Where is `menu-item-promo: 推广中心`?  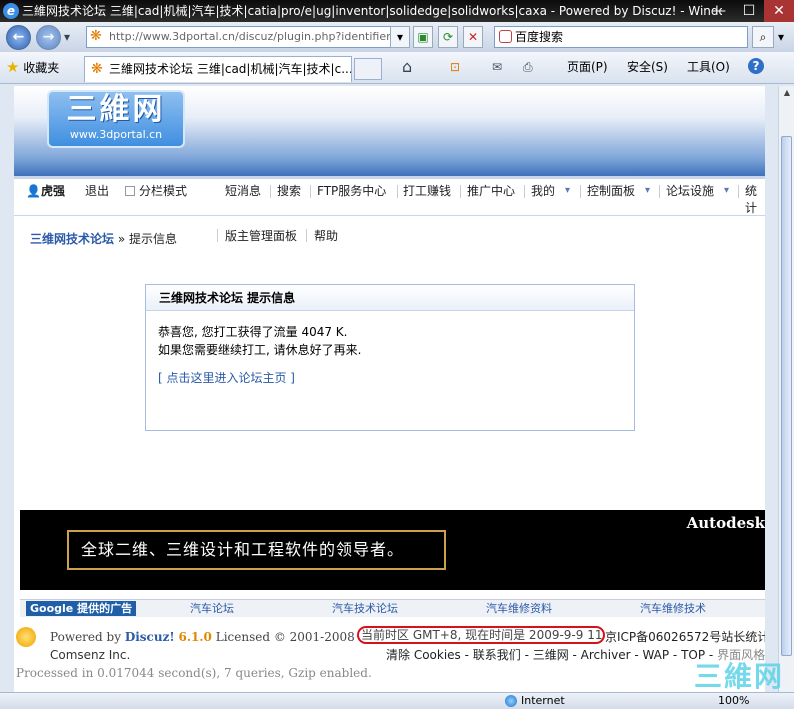 menu-item-promo: 推广中心 is located at coordinates (491, 191).